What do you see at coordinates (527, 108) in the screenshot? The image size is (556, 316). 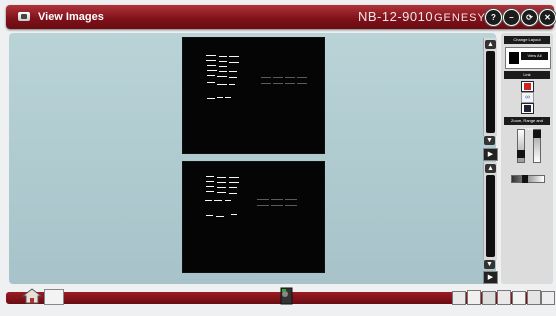 I see `link-image-2-icon` at bounding box center [527, 108].